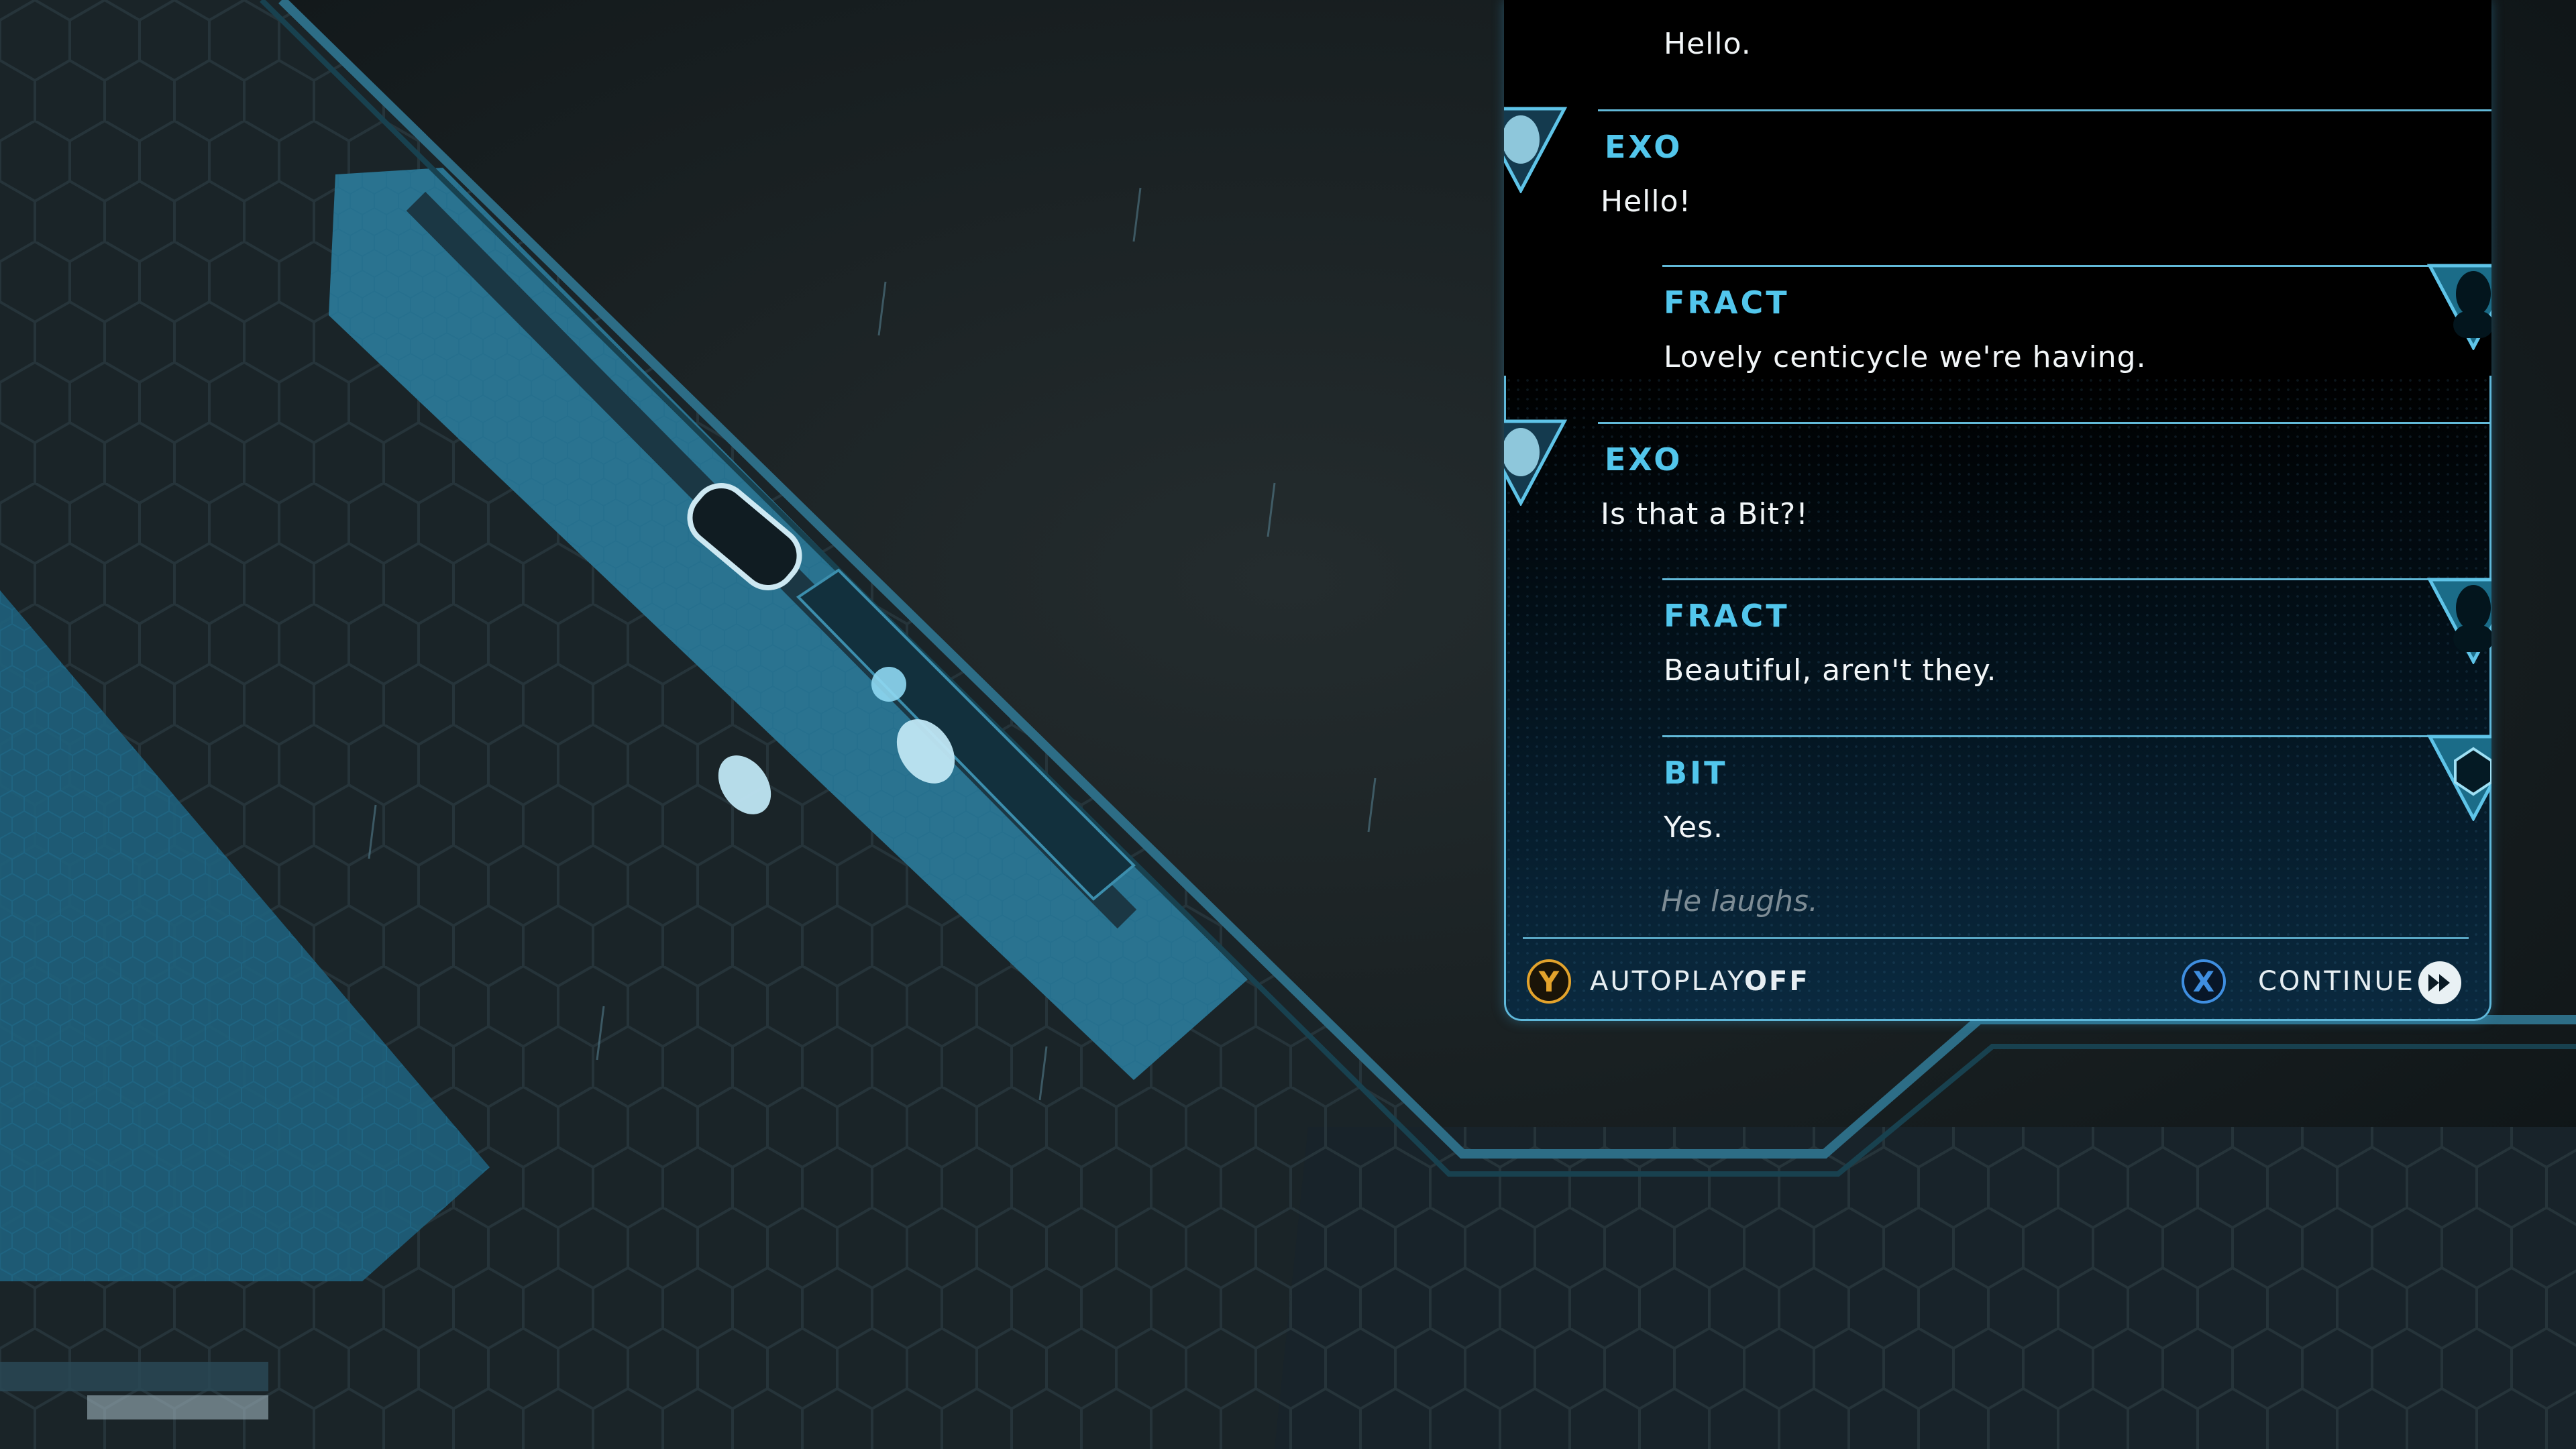 This screenshot has height=1449, width=2576. I want to click on partial-dialogue-line: Hello., so click(1708, 44).